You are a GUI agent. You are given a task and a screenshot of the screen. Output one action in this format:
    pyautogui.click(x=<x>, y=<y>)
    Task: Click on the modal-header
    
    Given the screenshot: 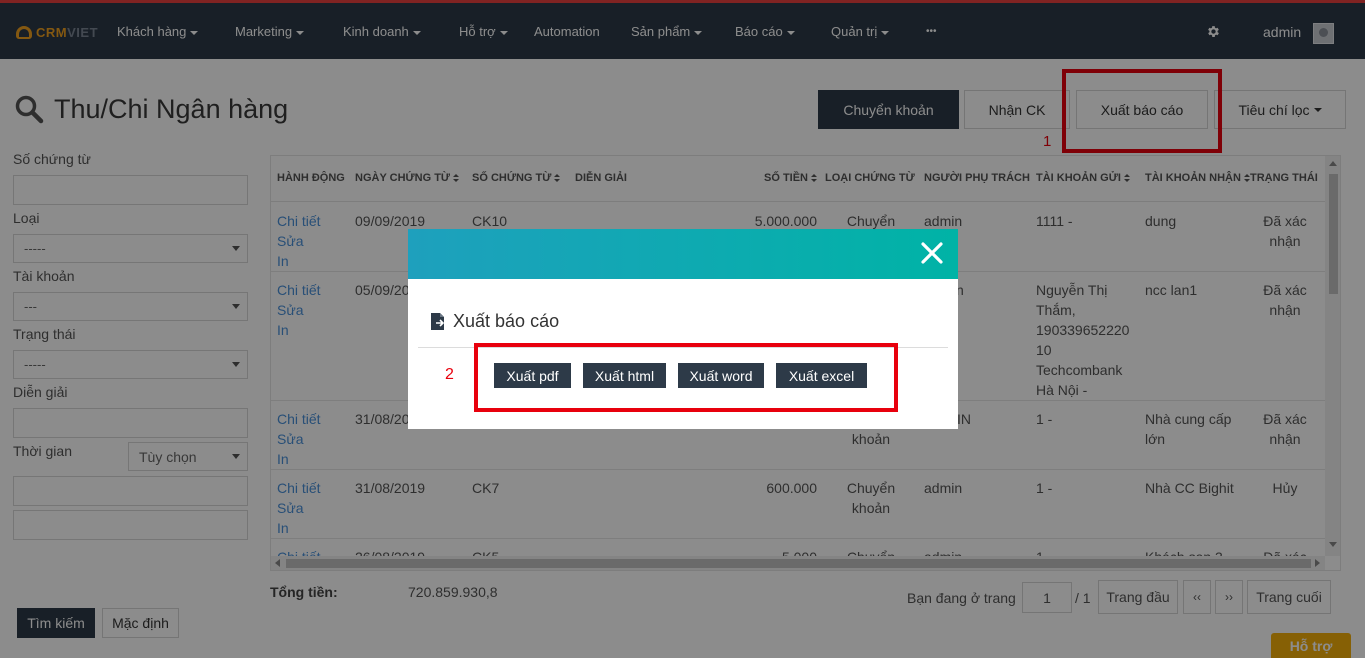 What is the action you would take?
    pyautogui.click(x=683, y=254)
    